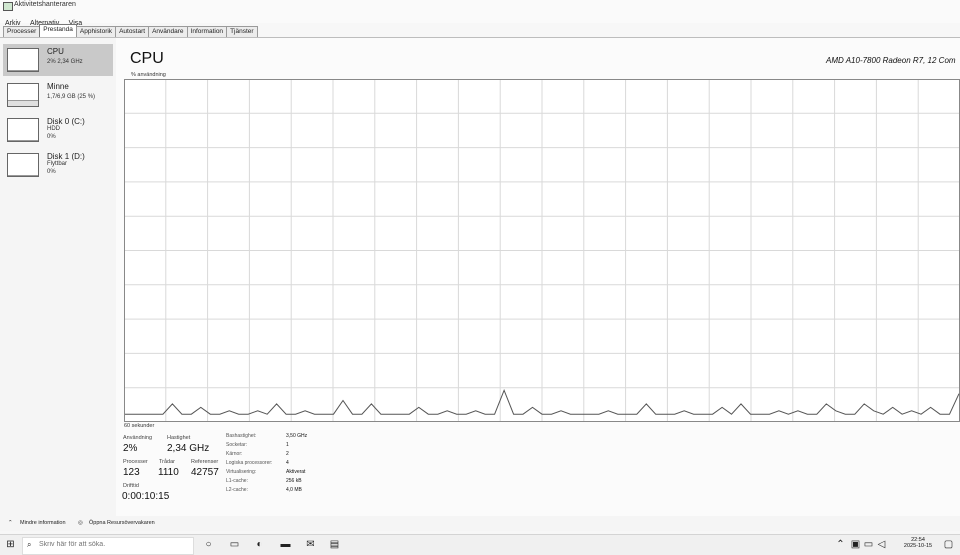 Image resolution: width=960 pixels, height=555 pixels. What do you see at coordinates (287, 454) in the screenshot?
I see `cores-value: 2` at bounding box center [287, 454].